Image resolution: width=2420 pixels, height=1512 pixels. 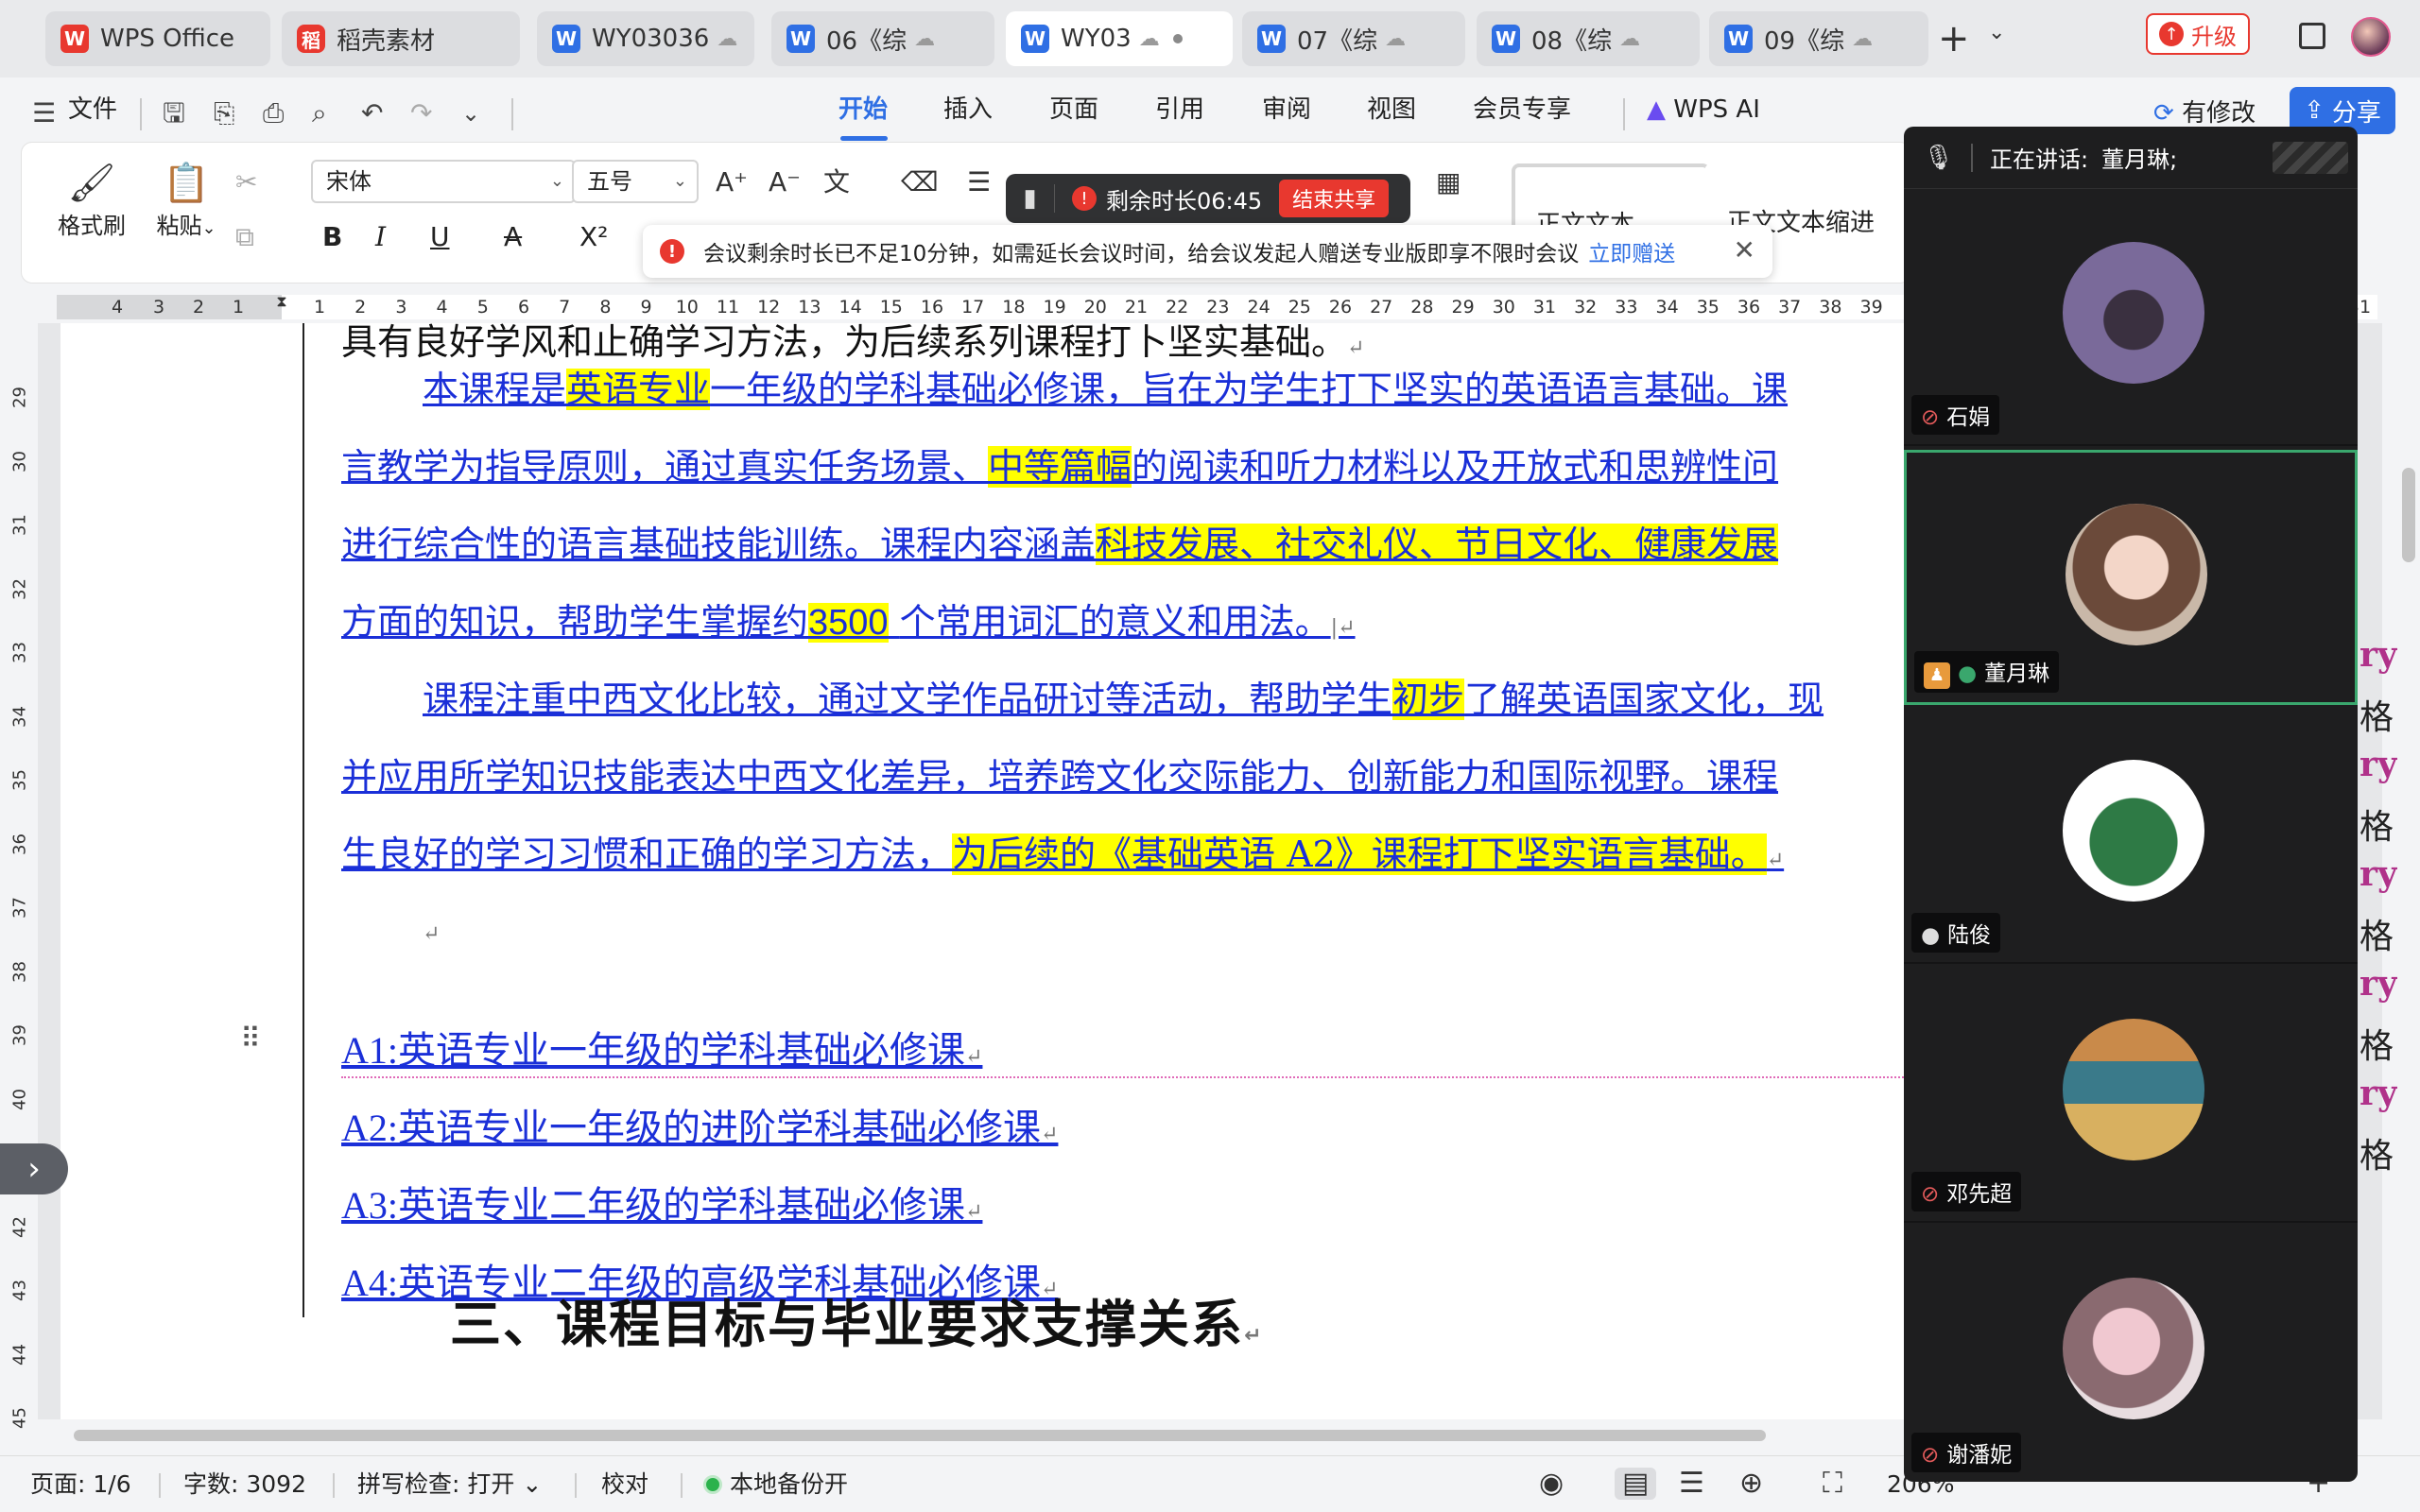 What do you see at coordinates (732, 182) in the screenshot?
I see `grow-font-icon: A⁺` at bounding box center [732, 182].